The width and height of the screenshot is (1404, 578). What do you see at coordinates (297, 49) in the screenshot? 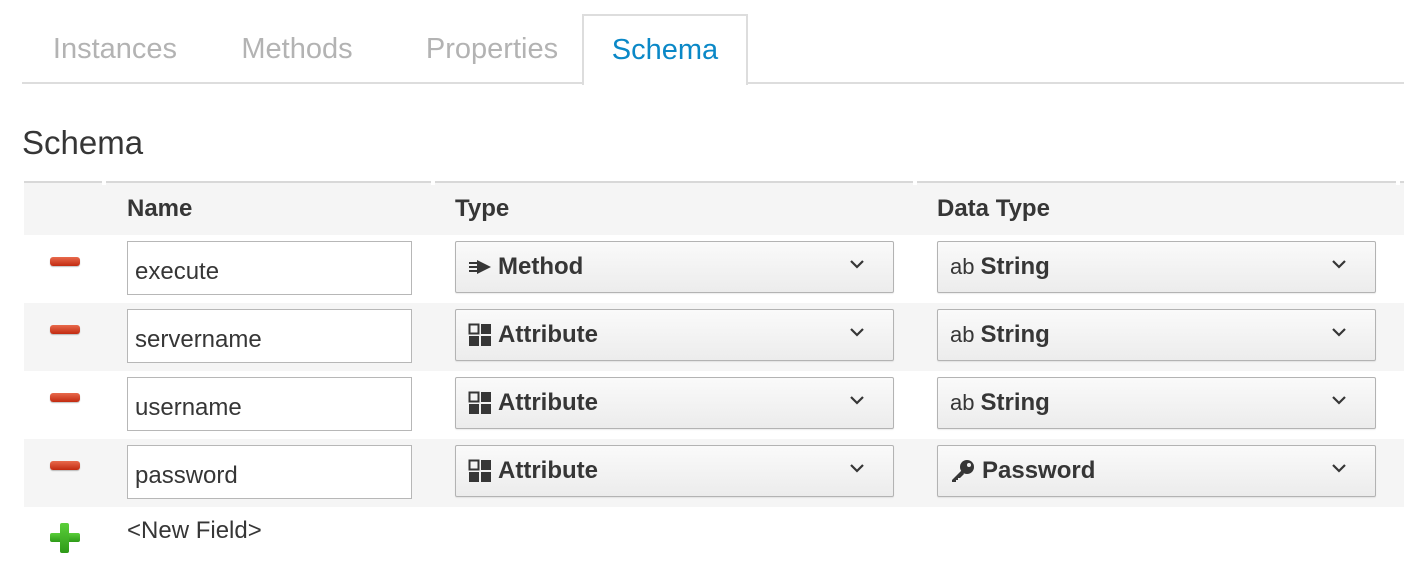
I see `tab-methods: Methods` at bounding box center [297, 49].